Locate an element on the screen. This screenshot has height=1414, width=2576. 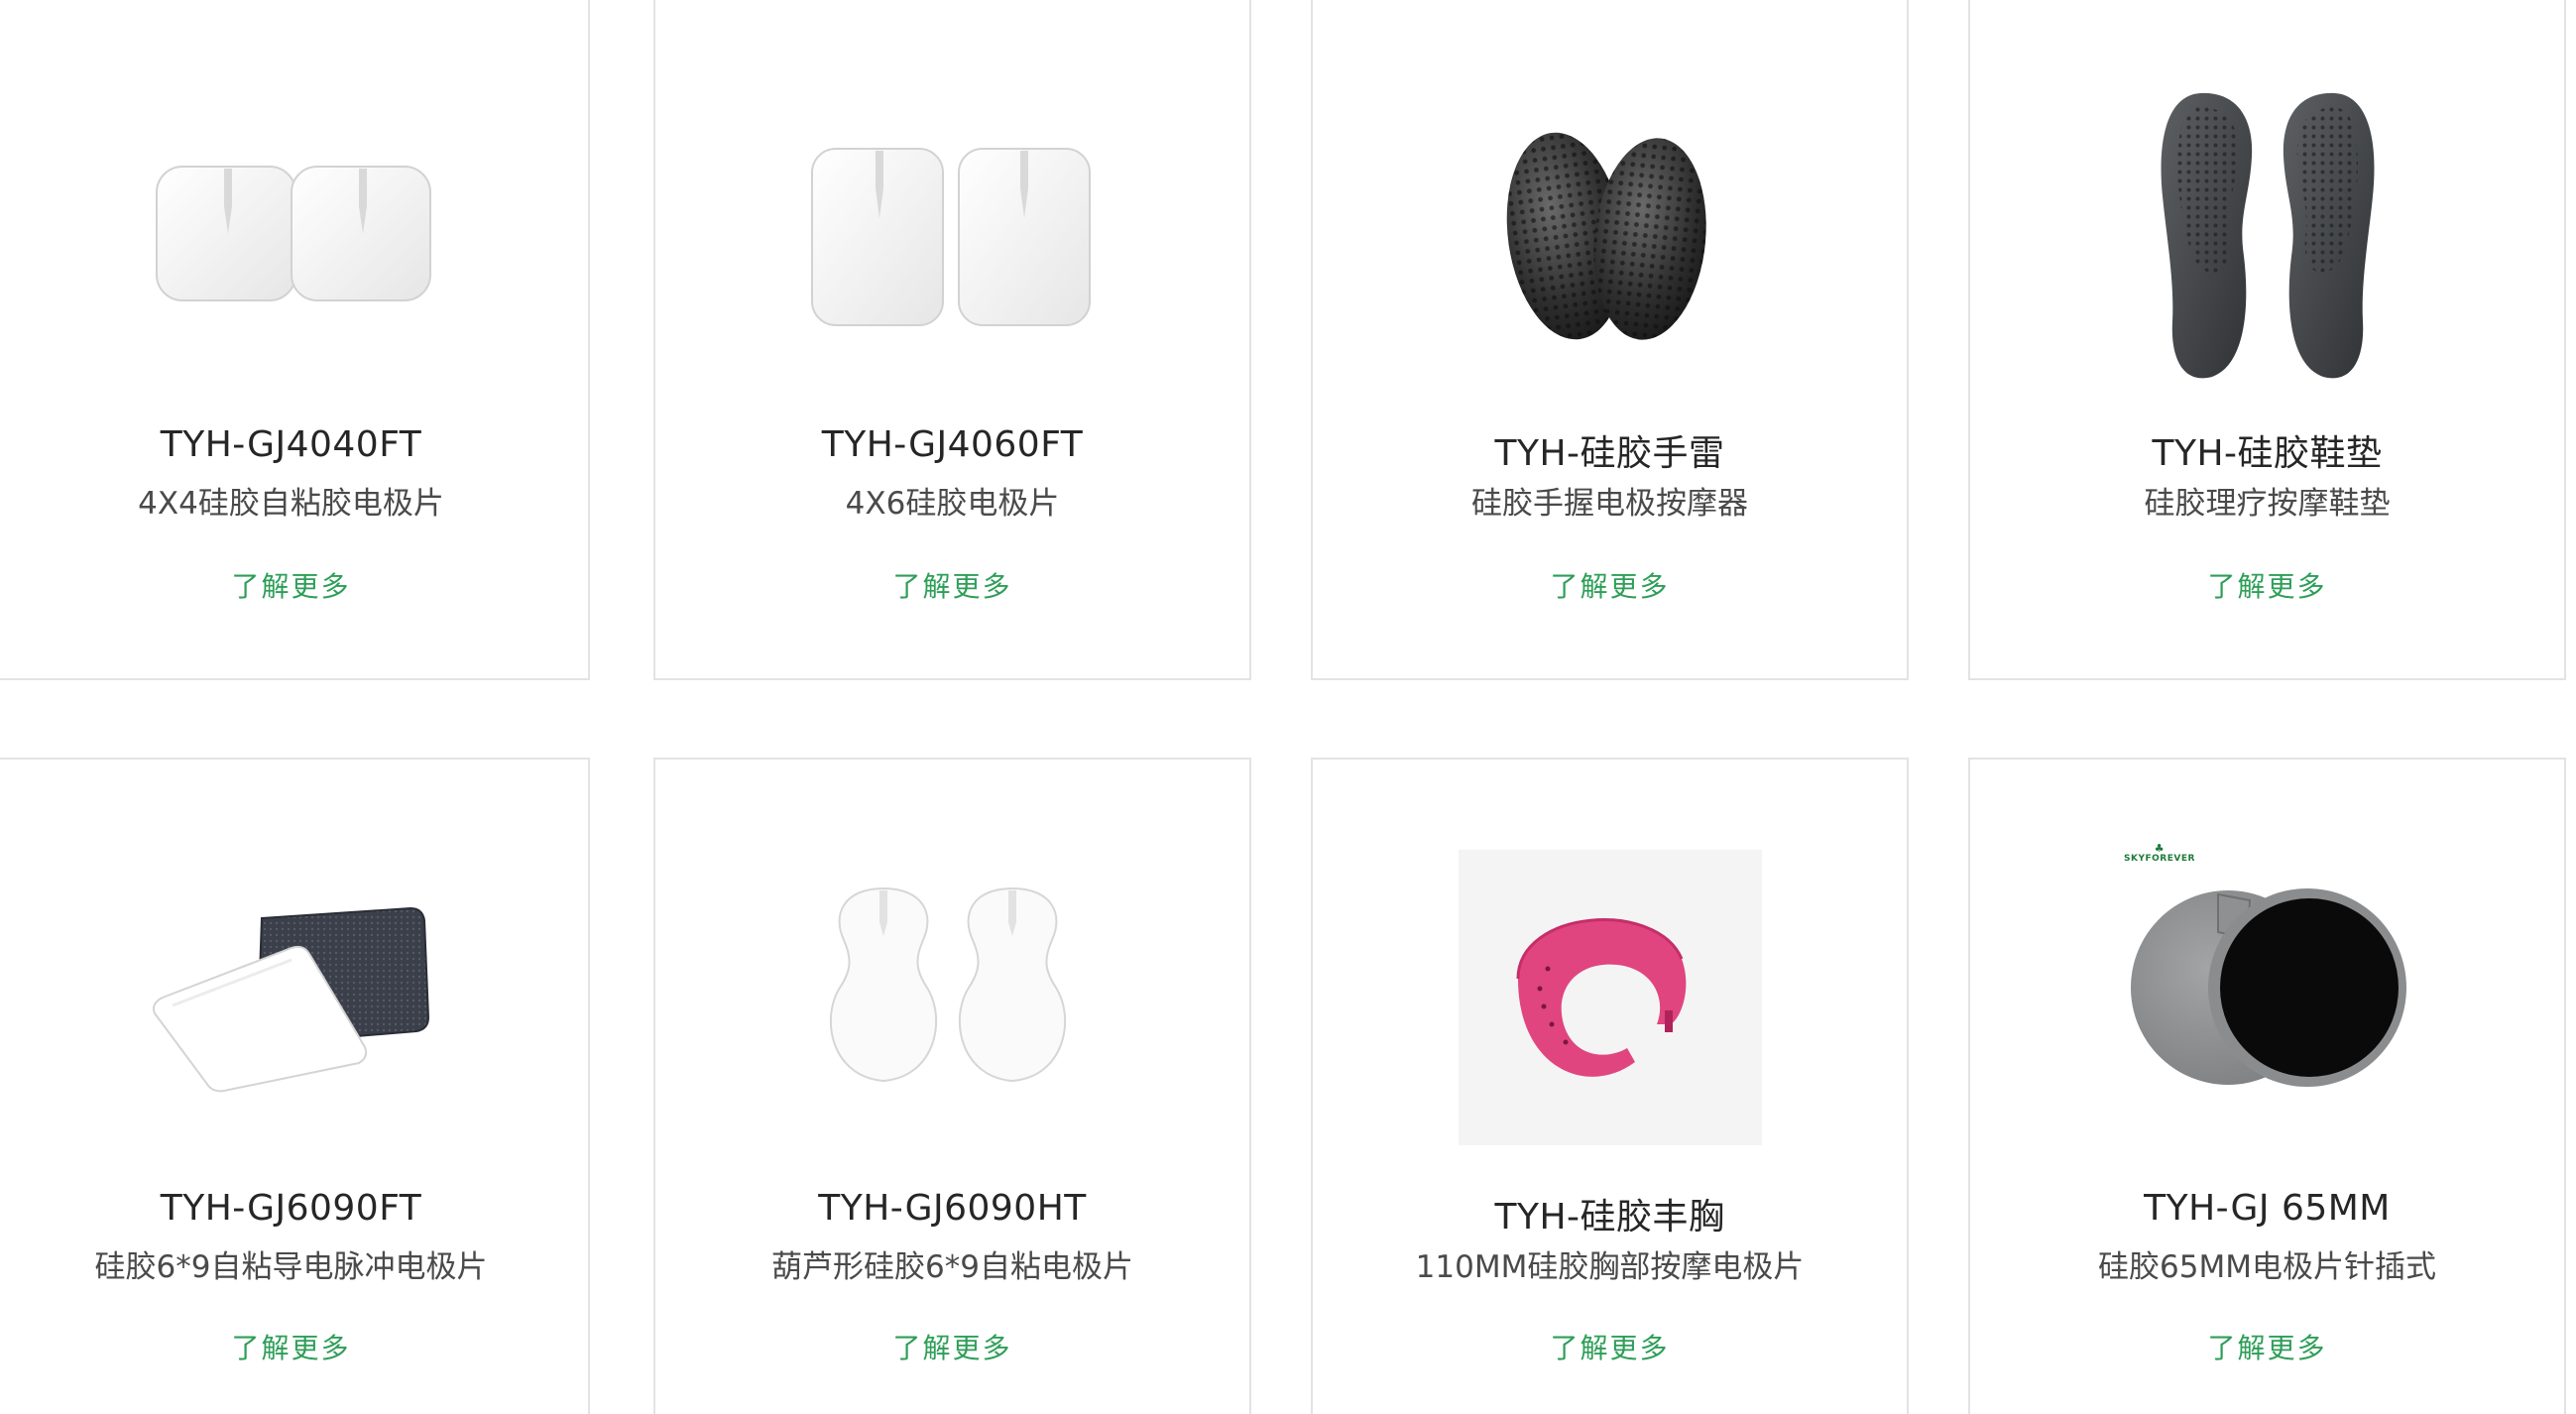
product-card: TYH-GJ6090FT 硅胶6*9自粘导电脉冲电极片 了解更多 is located at coordinates (295, 1086).